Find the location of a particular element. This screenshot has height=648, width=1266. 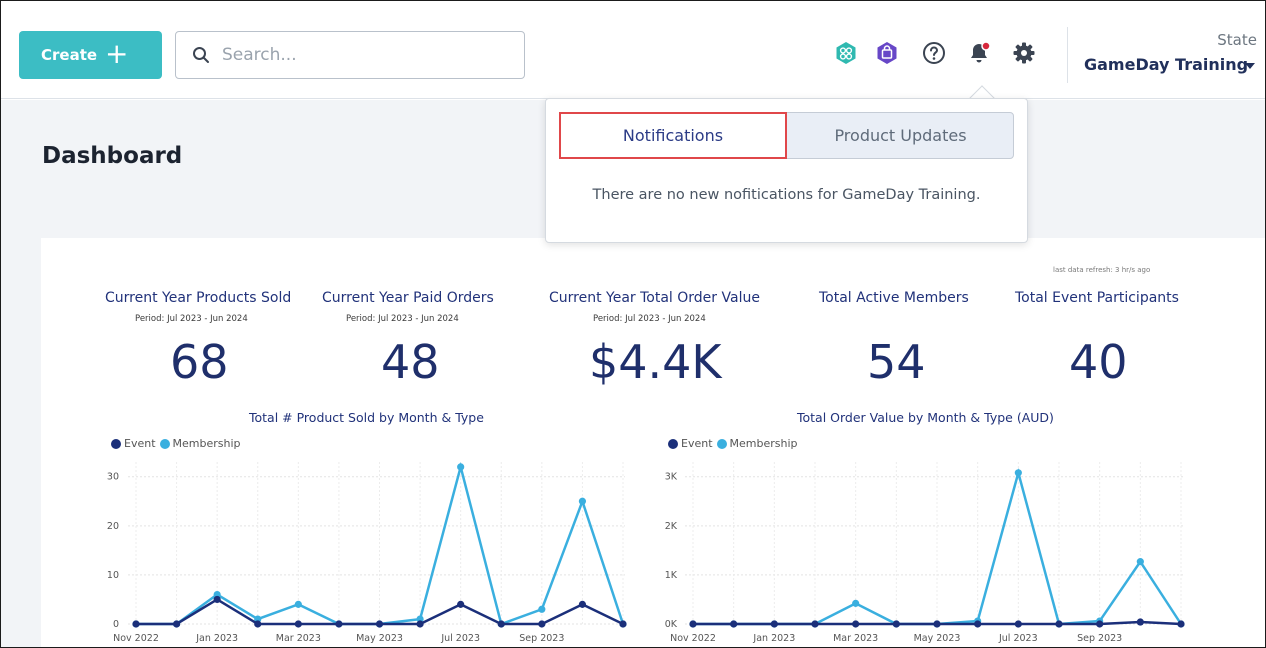

y-tick-label: 1K is located at coordinates (671, 575).